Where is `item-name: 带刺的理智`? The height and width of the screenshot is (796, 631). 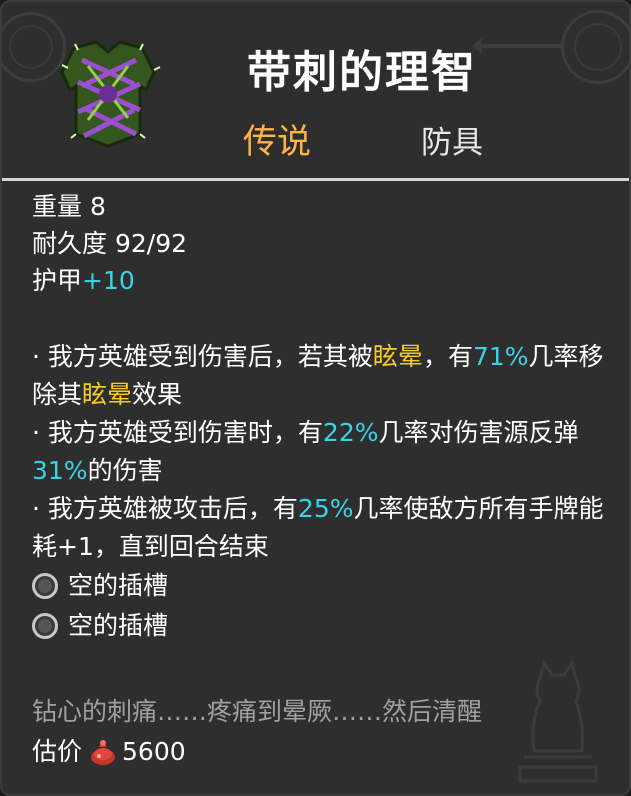 item-name: 带刺的理智 is located at coordinates (362, 72).